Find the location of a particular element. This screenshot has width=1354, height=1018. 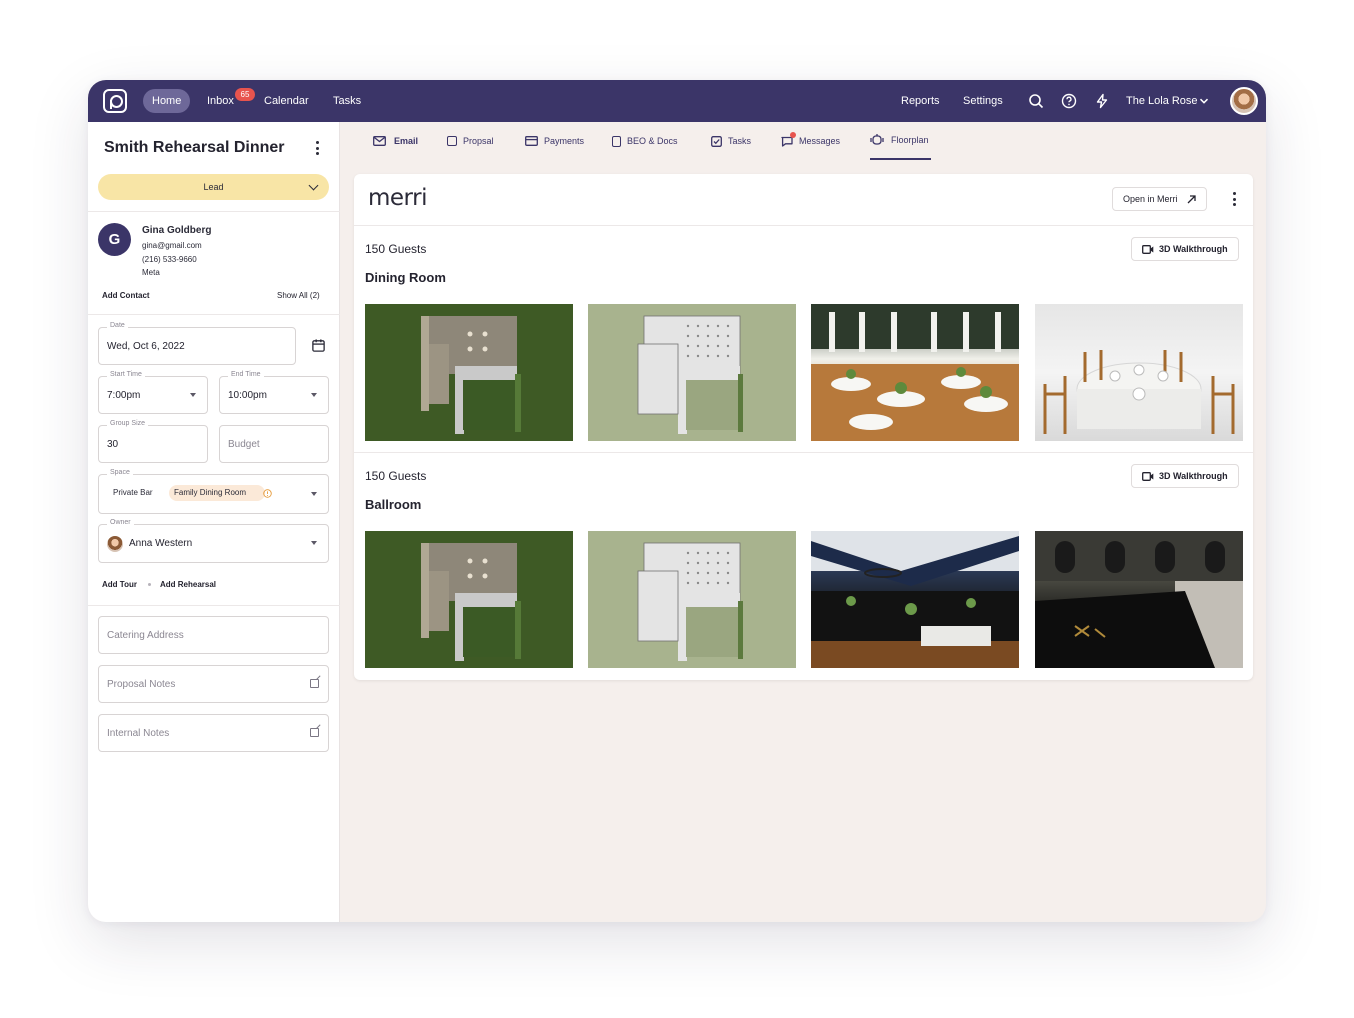

tab-beo-docs: BEO & Docs is located at coordinates (645, 141).